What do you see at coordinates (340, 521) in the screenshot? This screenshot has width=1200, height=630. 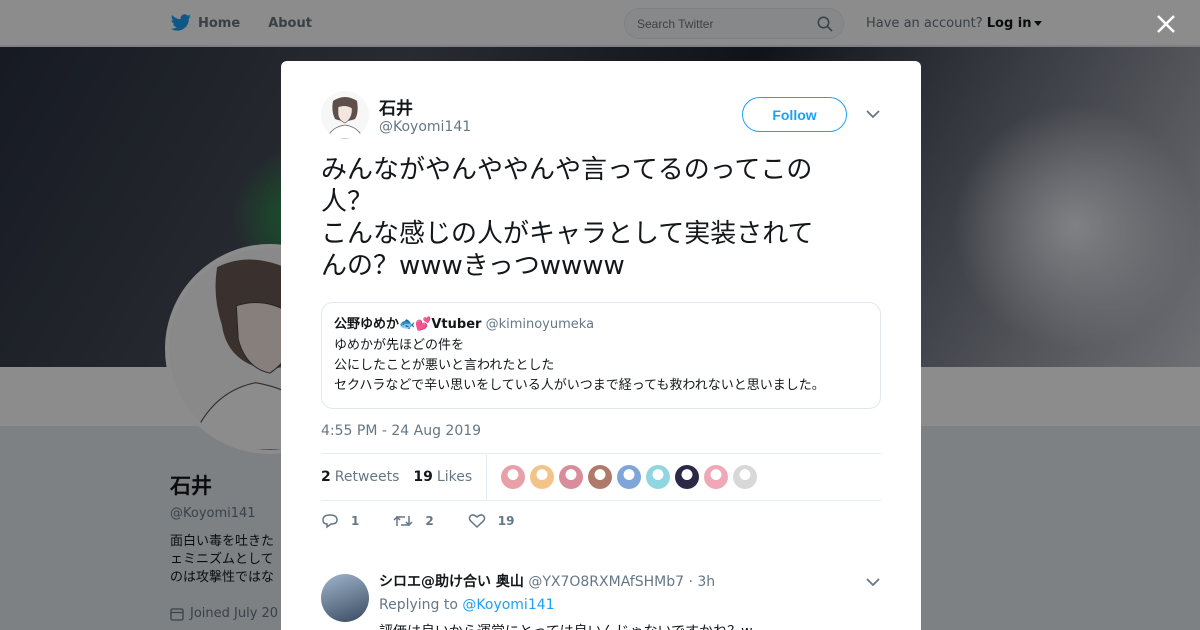 I see `reply-action: 1` at bounding box center [340, 521].